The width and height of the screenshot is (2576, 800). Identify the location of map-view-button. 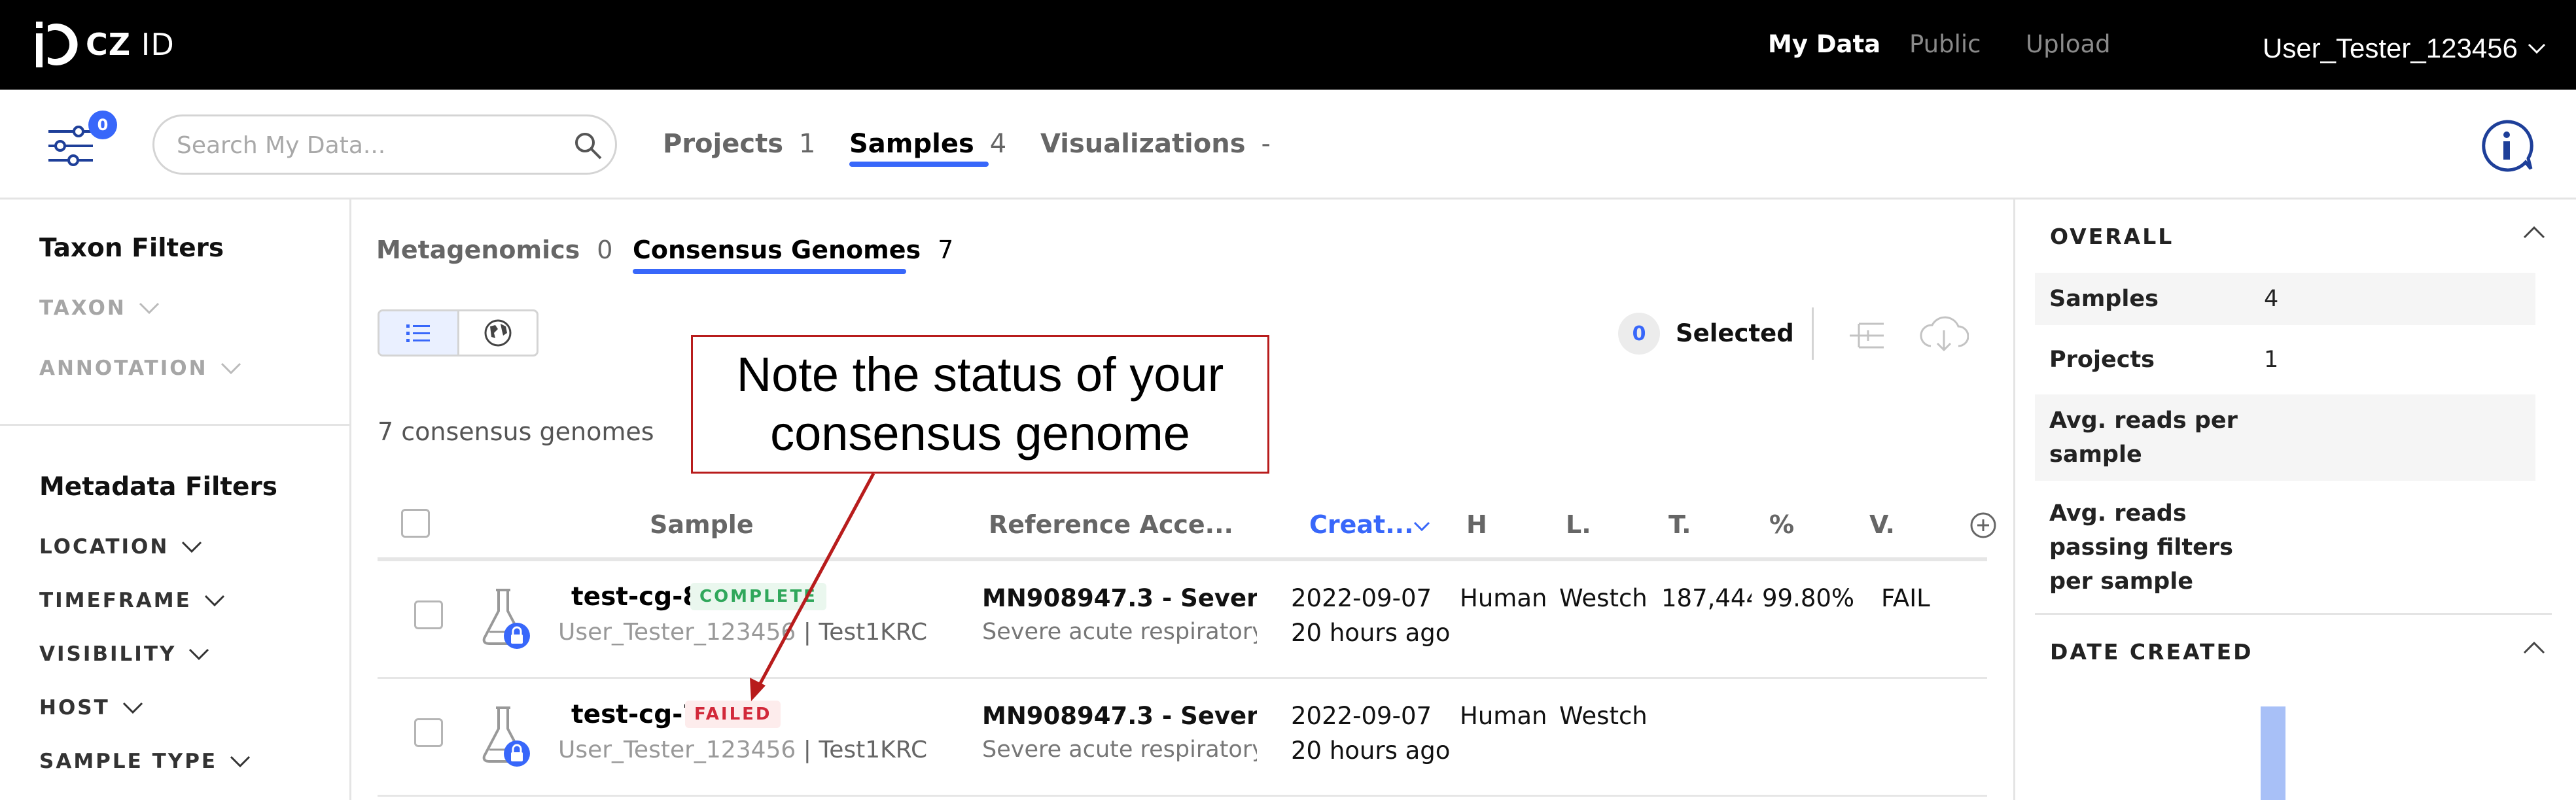
(498, 333).